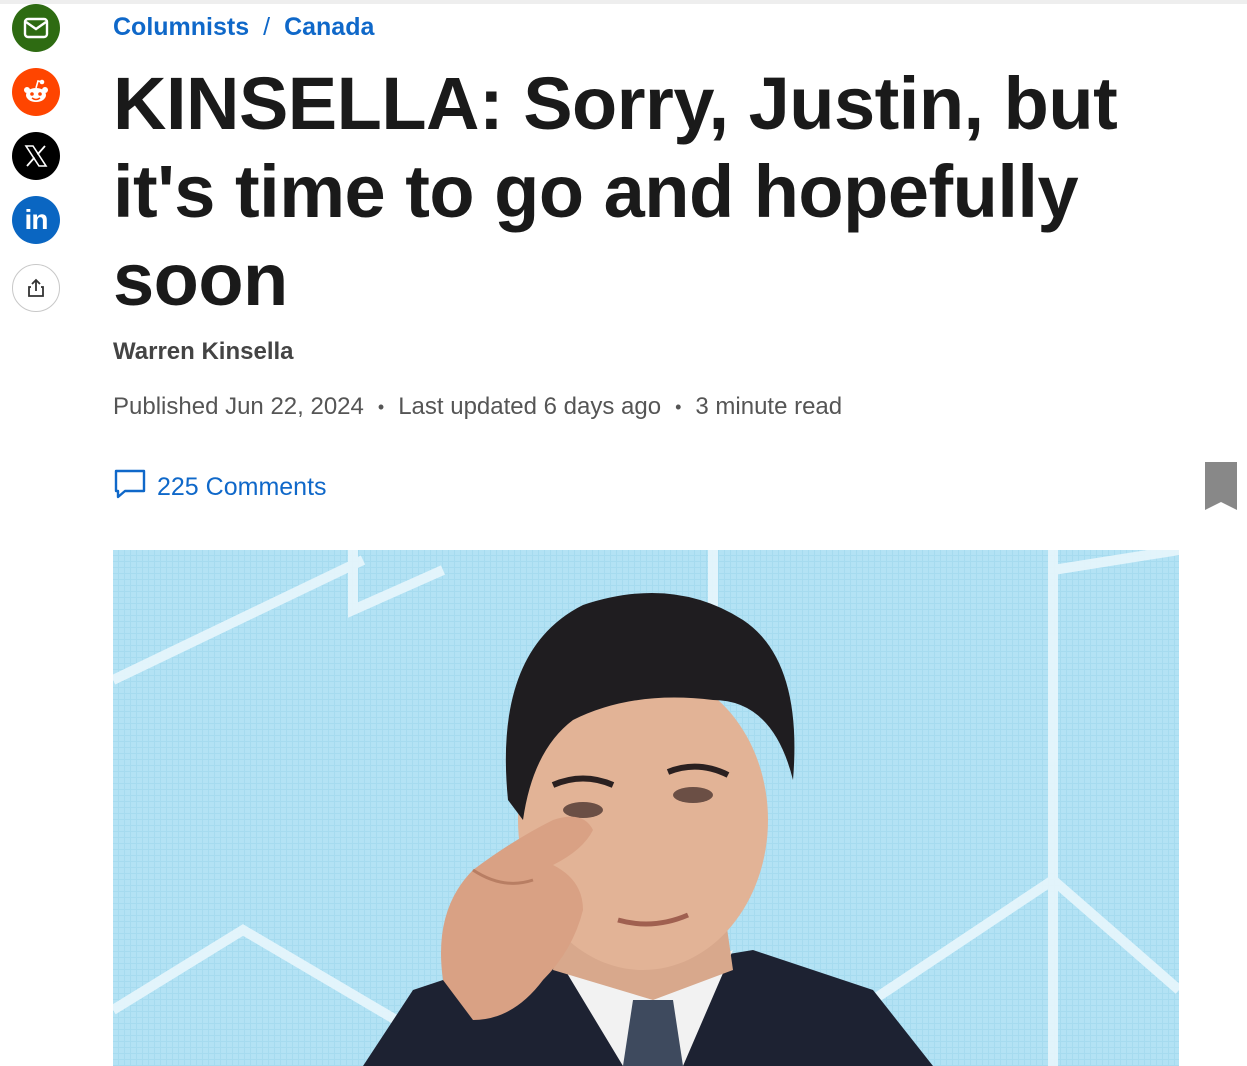 Image resolution: width=1247 pixels, height=1066 pixels. I want to click on bookmark-icon, so click(1221, 488).